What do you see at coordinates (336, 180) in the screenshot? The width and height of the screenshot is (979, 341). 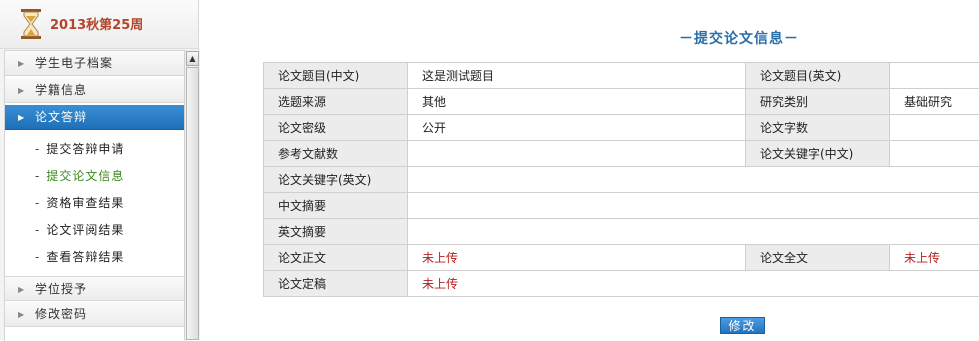 I see `field-label: 论文关键字(英文)` at bounding box center [336, 180].